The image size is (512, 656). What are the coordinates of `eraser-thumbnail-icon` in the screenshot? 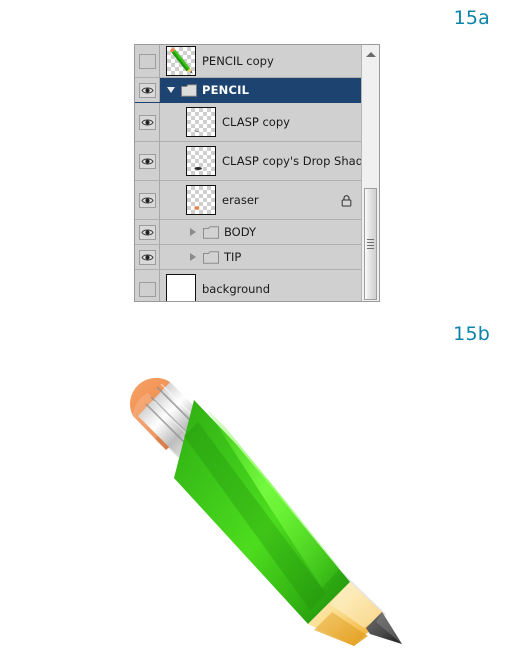 It's located at (197, 208).